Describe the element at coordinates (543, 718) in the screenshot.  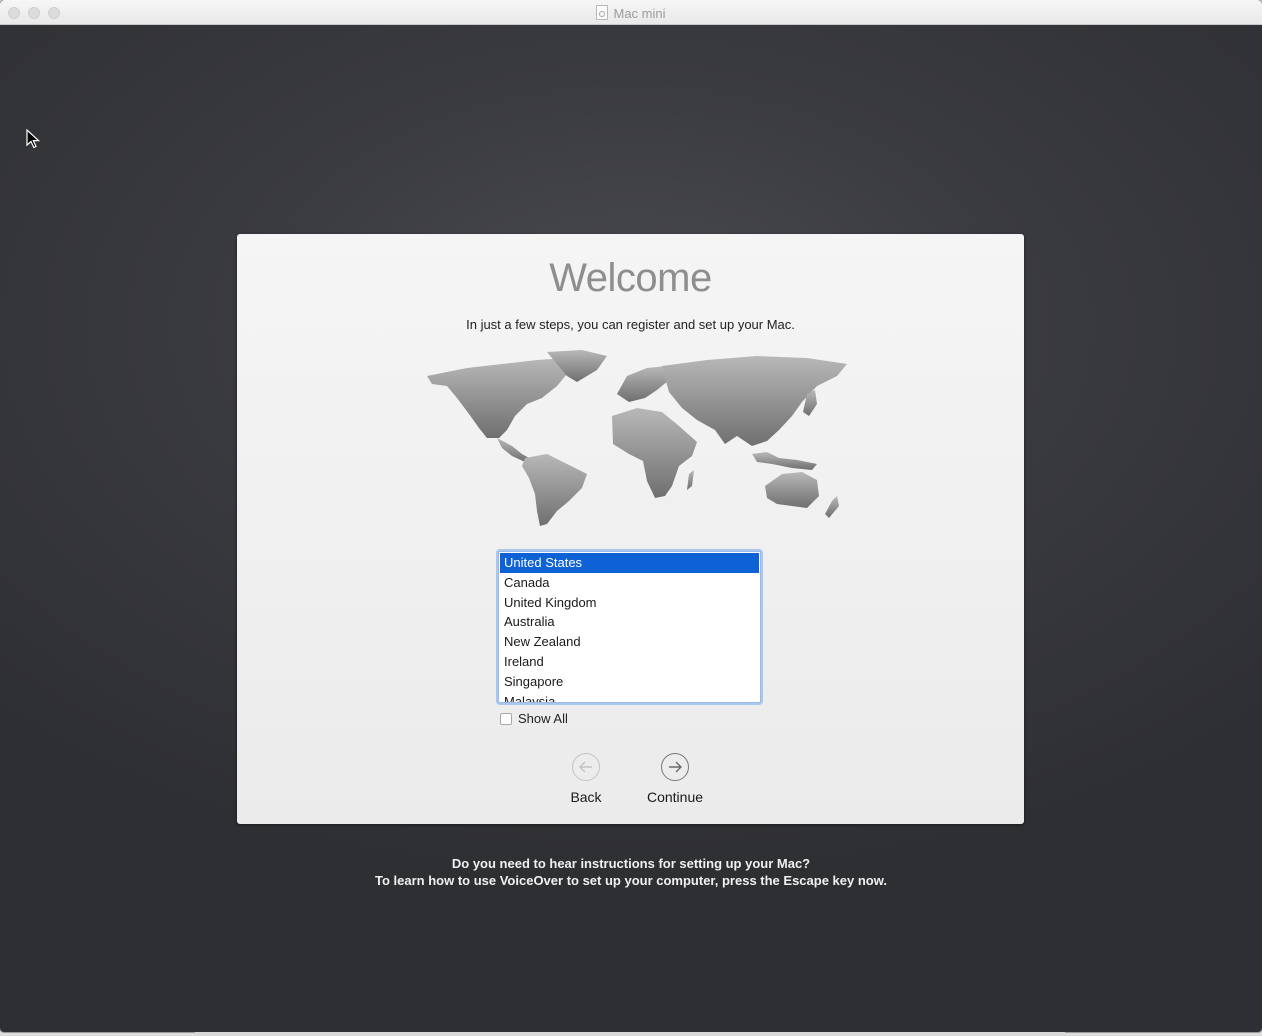
I see `show-all-label: Show All` at that location.